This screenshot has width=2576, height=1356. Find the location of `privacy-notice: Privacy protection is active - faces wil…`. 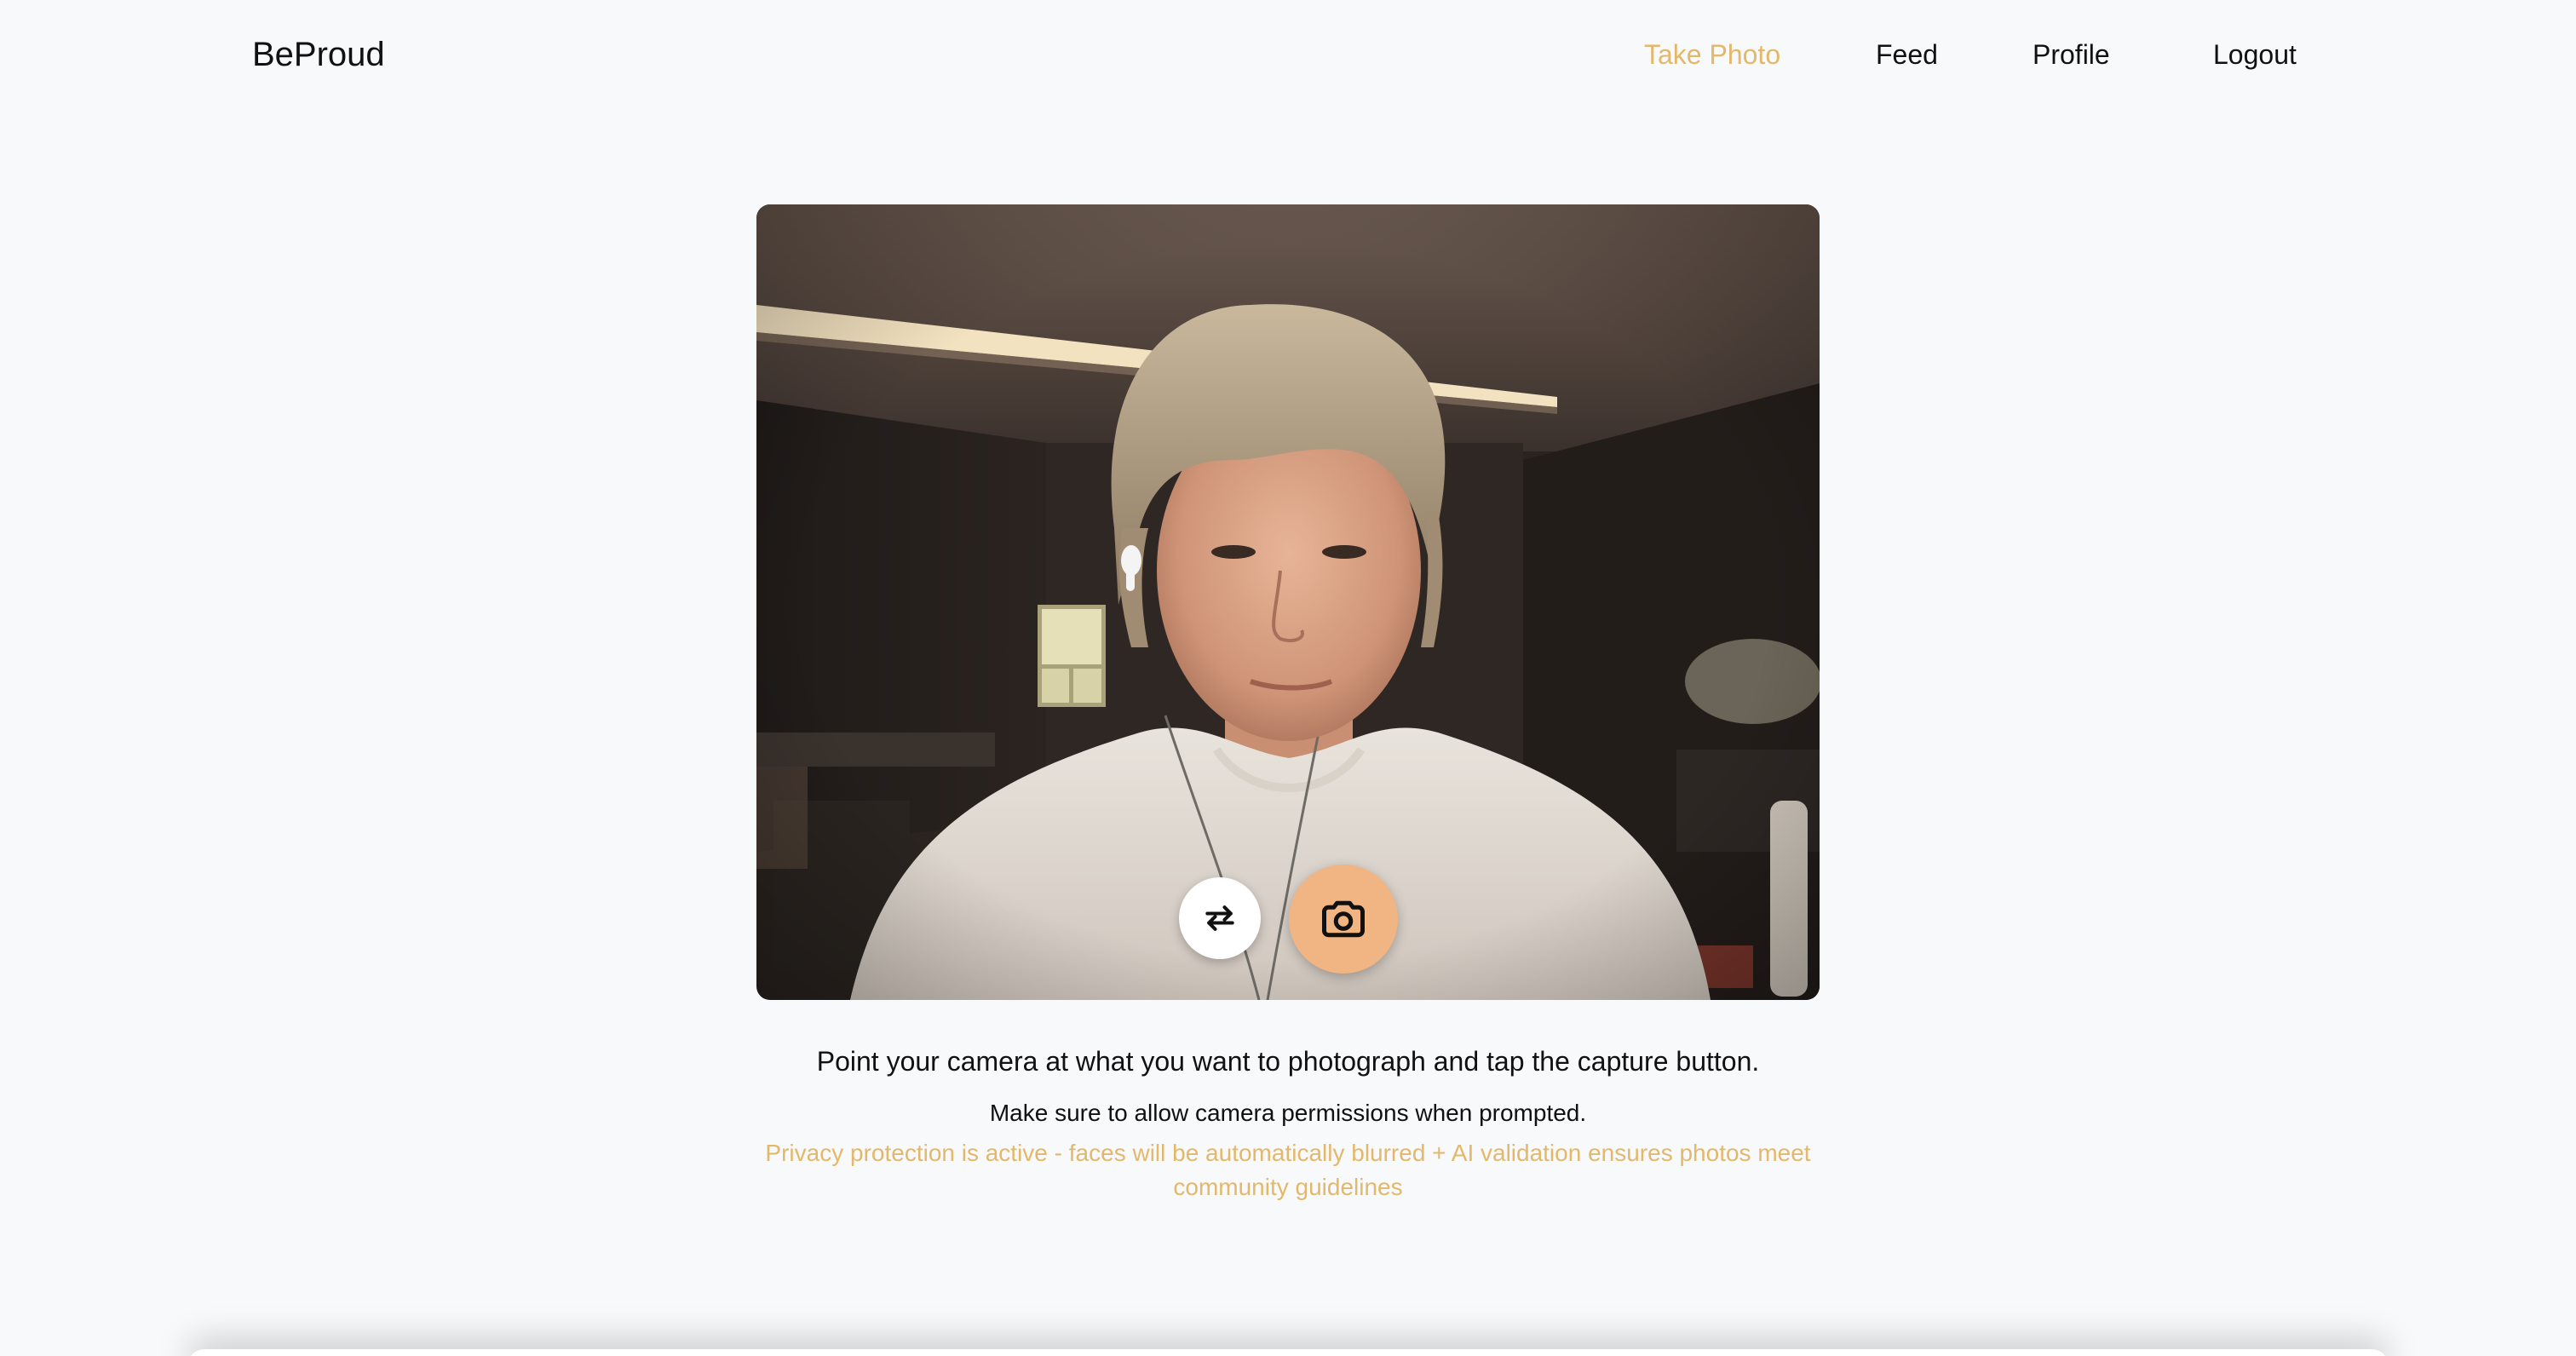

privacy-notice: Privacy protection is active - faces wil… is located at coordinates (1288, 1170).